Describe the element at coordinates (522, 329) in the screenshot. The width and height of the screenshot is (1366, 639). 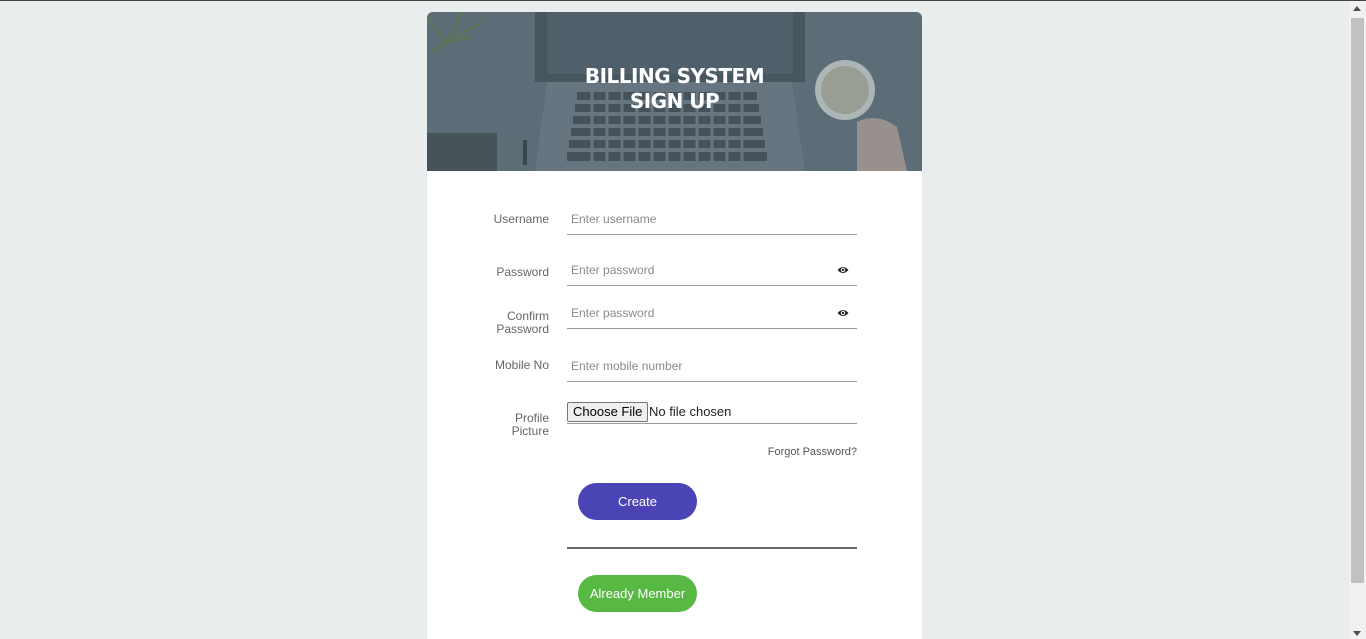
I see `confirm-label-line-2: Password` at that location.